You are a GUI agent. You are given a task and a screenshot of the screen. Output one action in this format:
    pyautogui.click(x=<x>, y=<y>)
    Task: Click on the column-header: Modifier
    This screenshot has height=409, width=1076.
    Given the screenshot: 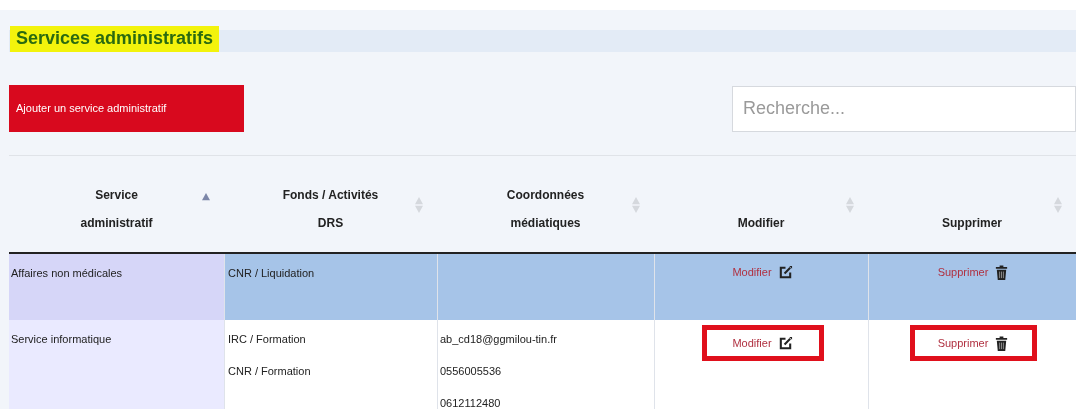 What is the action you would take?
    pyautogui.click(x=761, y=223)
    